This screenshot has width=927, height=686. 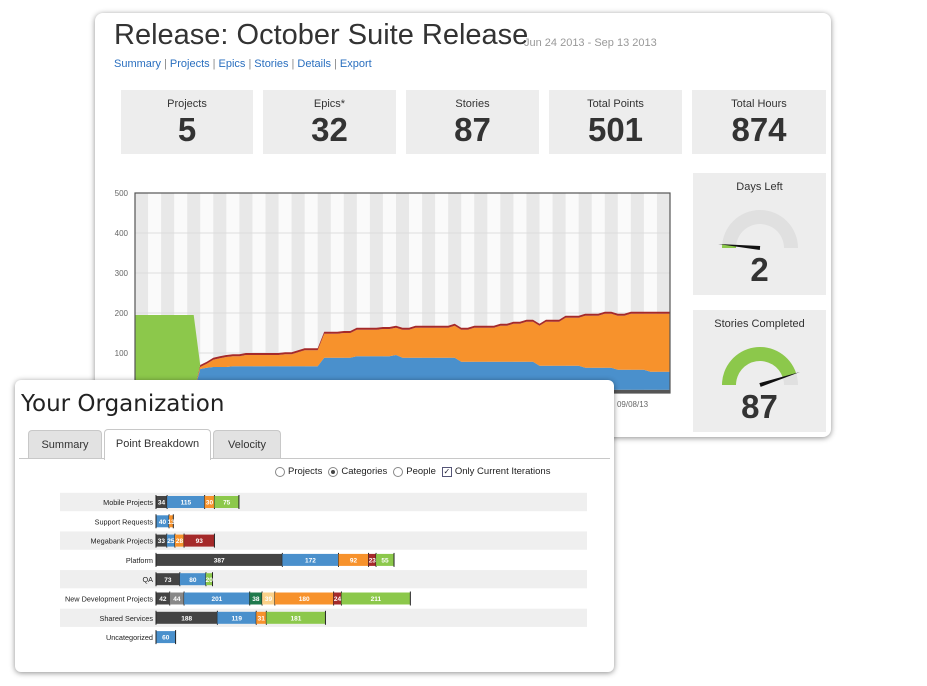 What do you see at coordinates (210, 580) in the screenshot?
I see `bar-value-label: 20` at bounding box center [210, 580].